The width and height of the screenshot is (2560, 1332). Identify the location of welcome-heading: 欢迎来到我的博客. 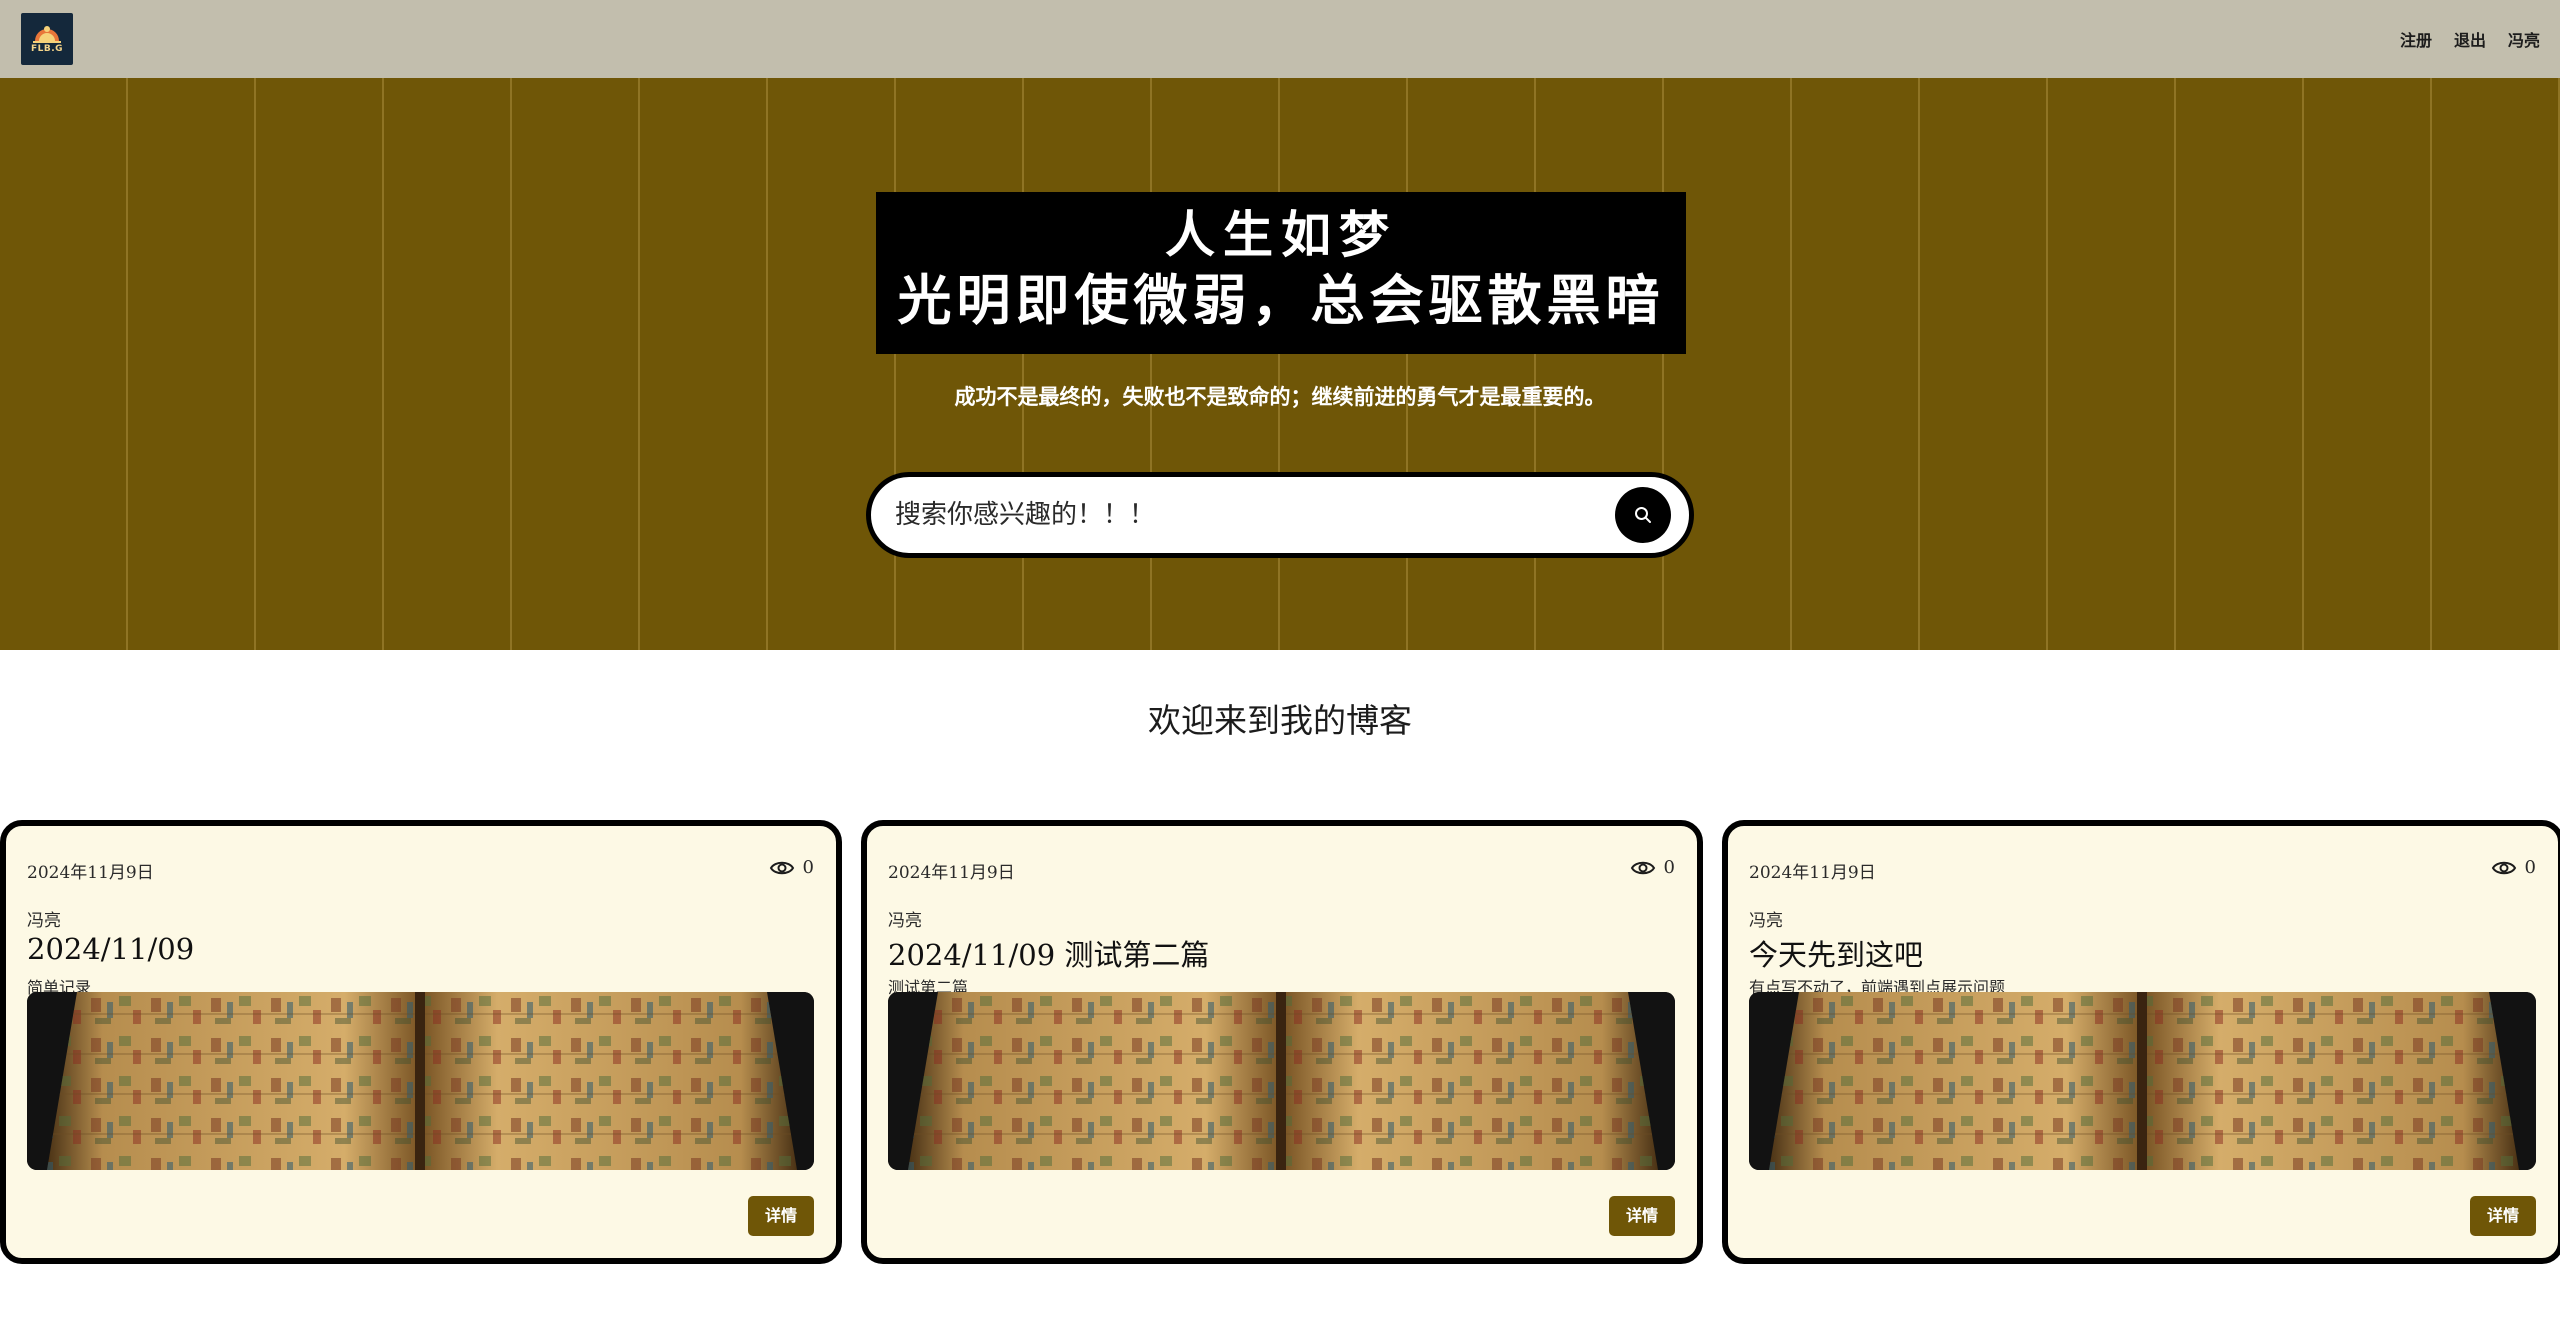
(1280, 720).